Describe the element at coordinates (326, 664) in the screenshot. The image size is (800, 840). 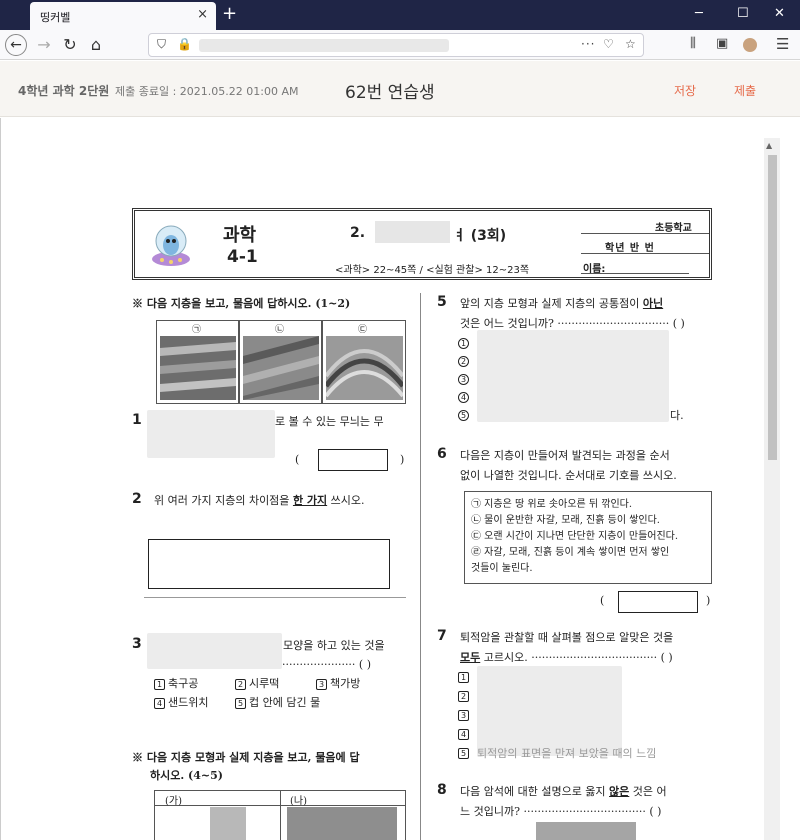
I see `question-3-answer-slot: ····················· ( )` at that location.